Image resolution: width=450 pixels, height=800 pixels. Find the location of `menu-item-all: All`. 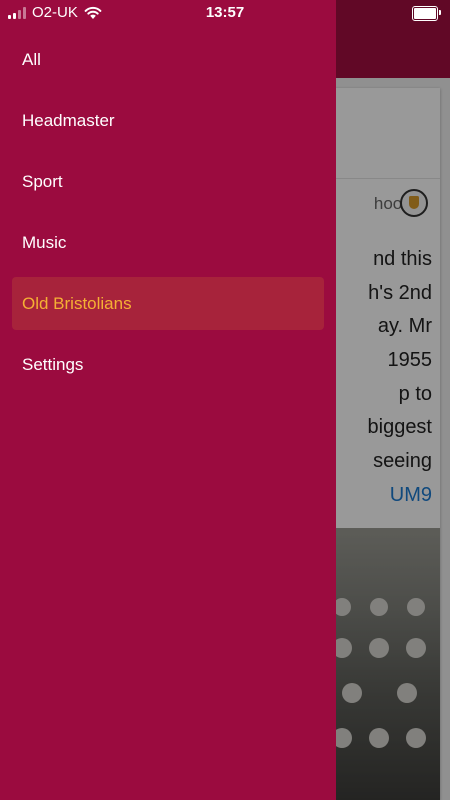

menu-item-all: All is located at coordinates (168, 59).